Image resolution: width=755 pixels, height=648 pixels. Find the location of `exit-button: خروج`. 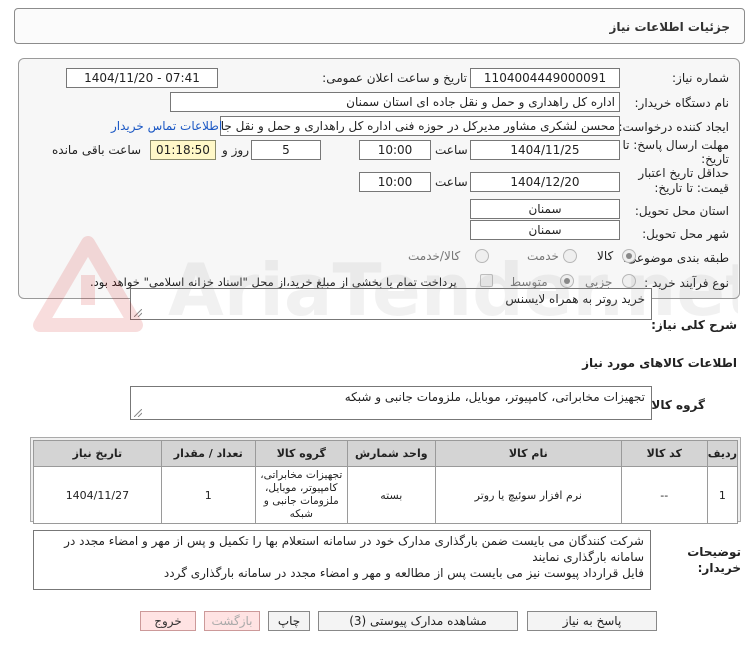

exit-button: خروج is located at coordinates (168, 621).